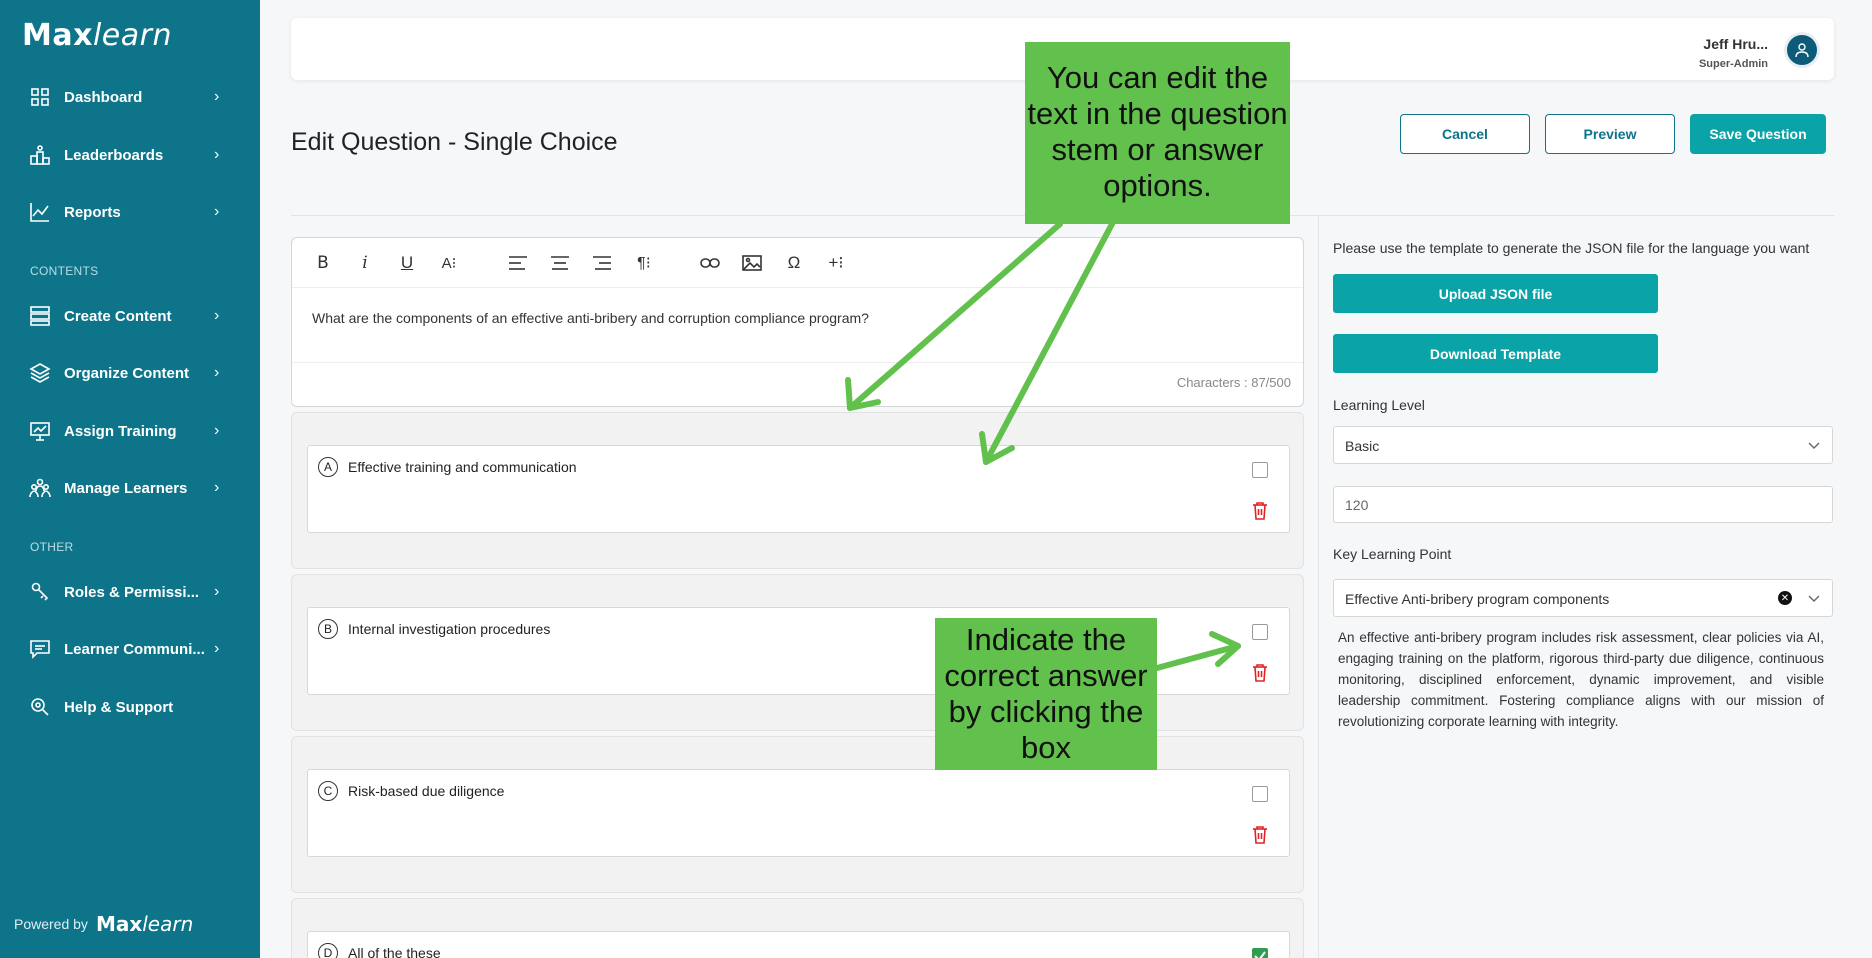 This screenshot has height=958, width=1872. What do you see at coordinates (1583, 445) in the screenshot?
I see `learning-level-select: Basic` at bounding box center [1583, 445].